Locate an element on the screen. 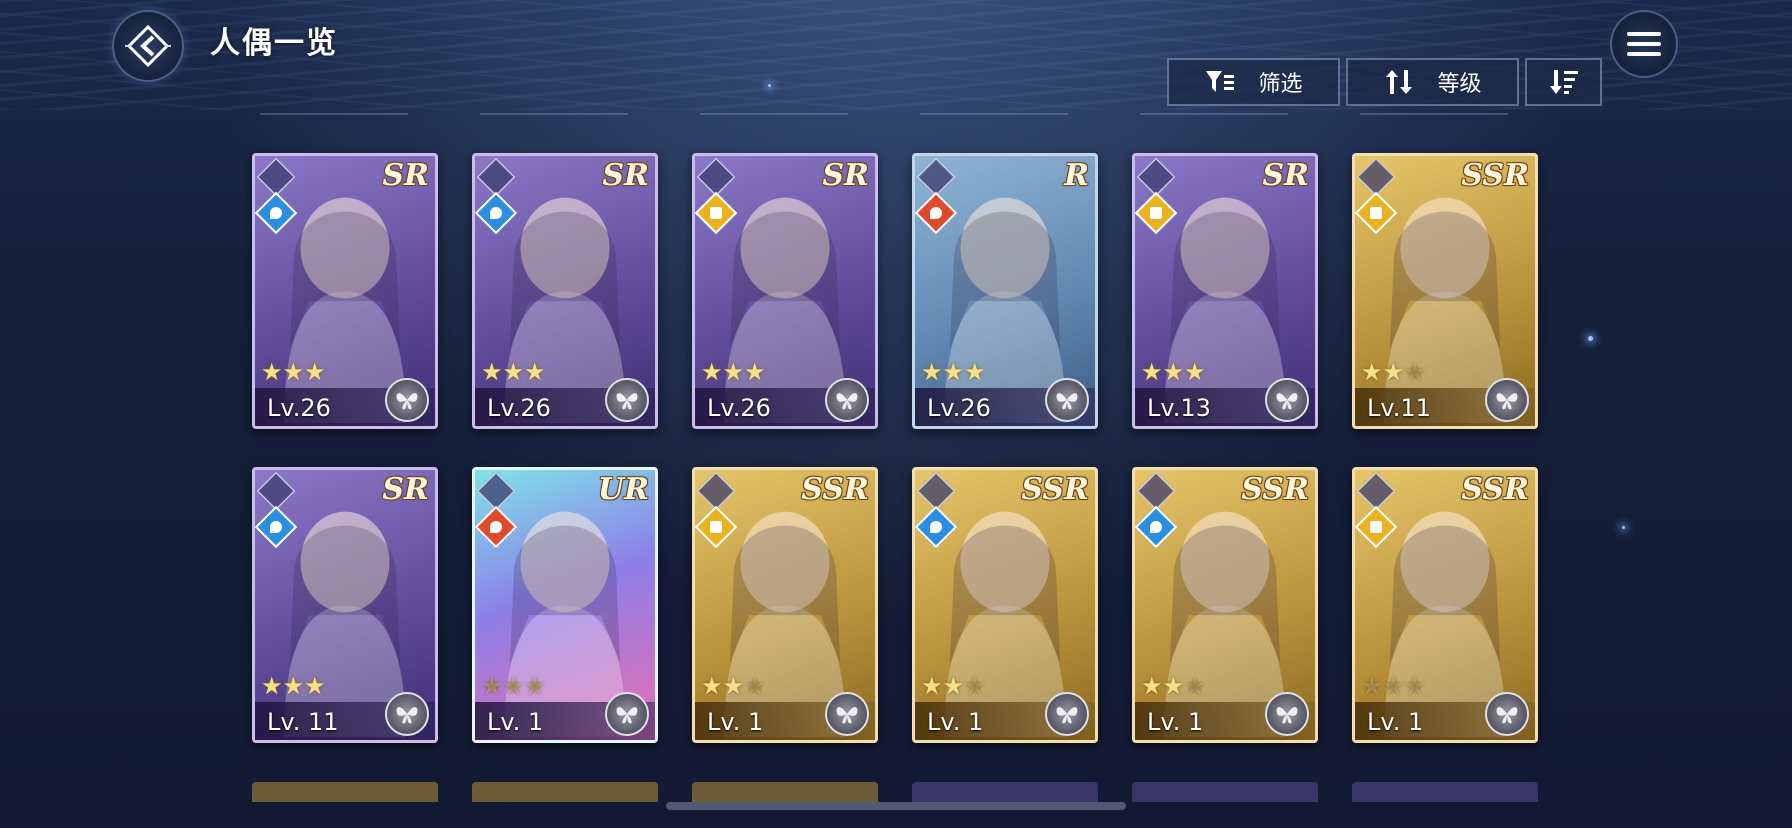 This screenshot has width=1792, height=828. scroll-indicator is located at coordinates (896, 806).